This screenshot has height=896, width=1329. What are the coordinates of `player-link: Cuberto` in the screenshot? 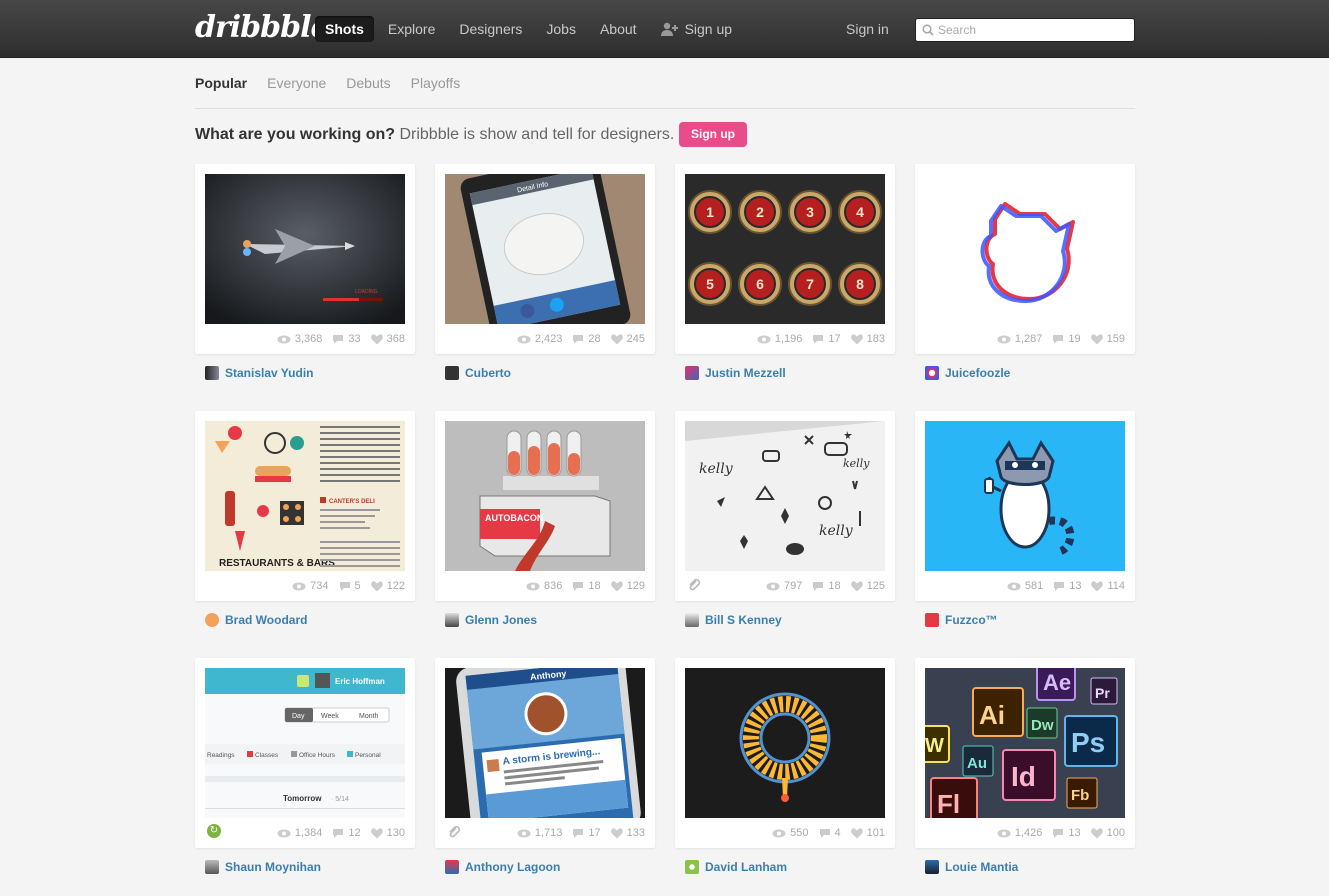 It's located at (478, 373).